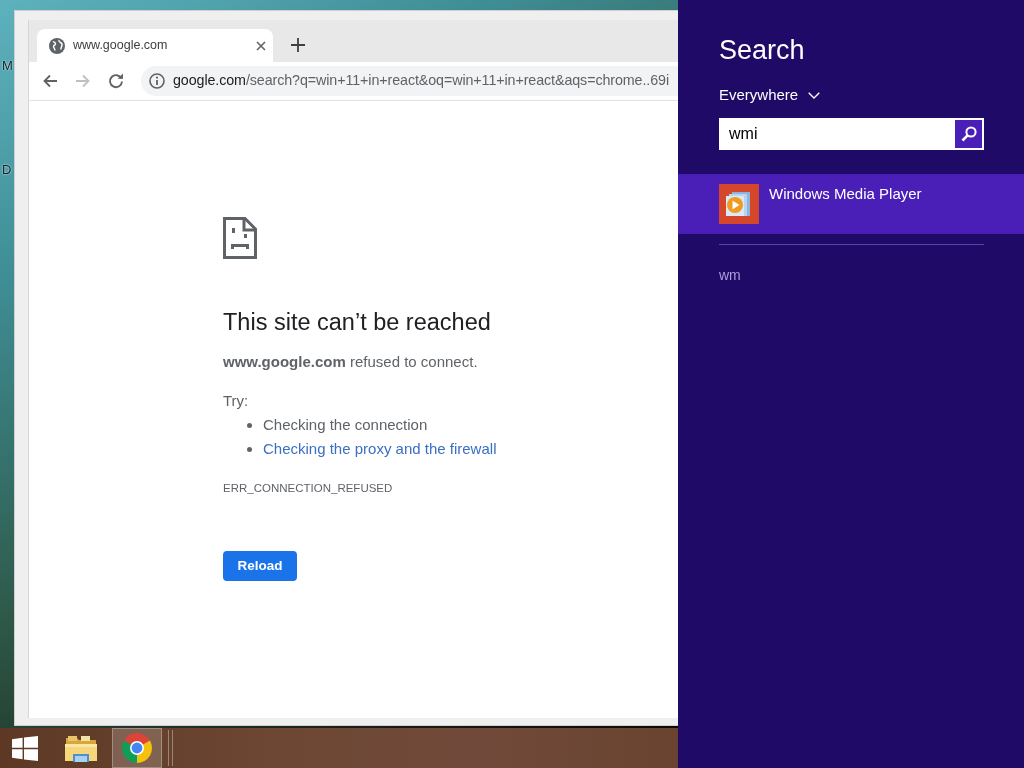 This screenshot has height=768, width=1024. I want to click on search-field: wmi, so click(836, 134).